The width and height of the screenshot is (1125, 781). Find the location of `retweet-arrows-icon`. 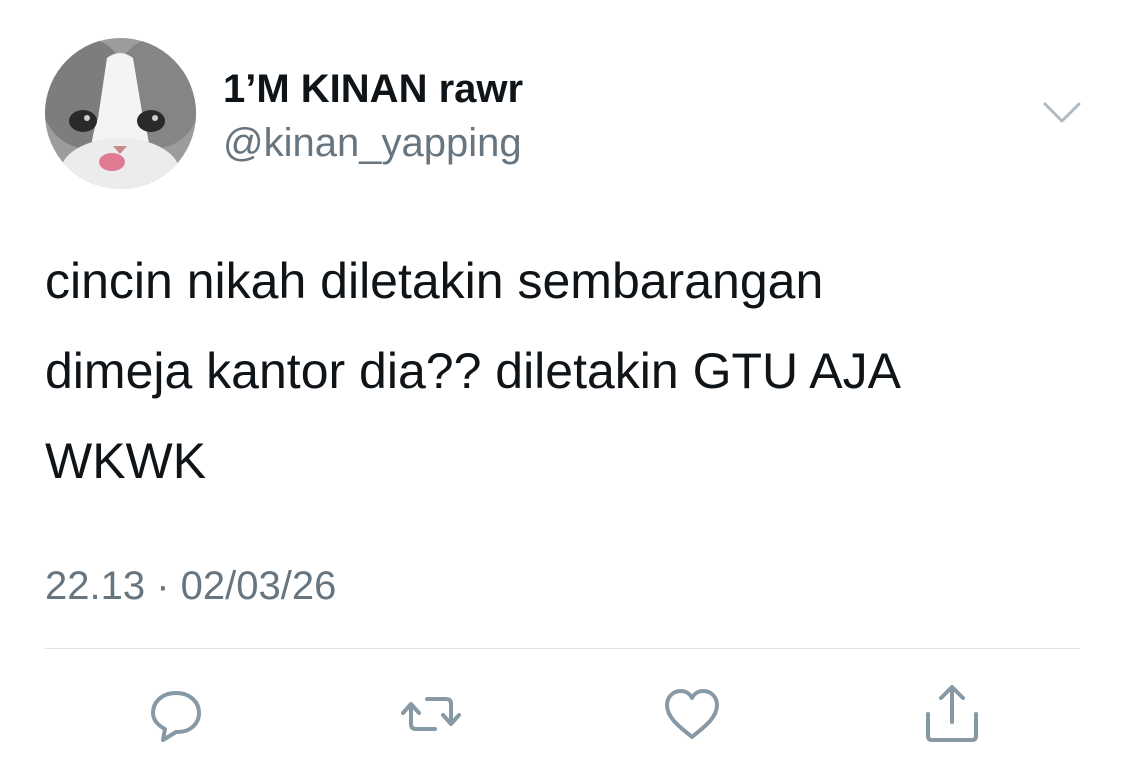

retweet-arrows-icon is located at coordinates (431, 714).